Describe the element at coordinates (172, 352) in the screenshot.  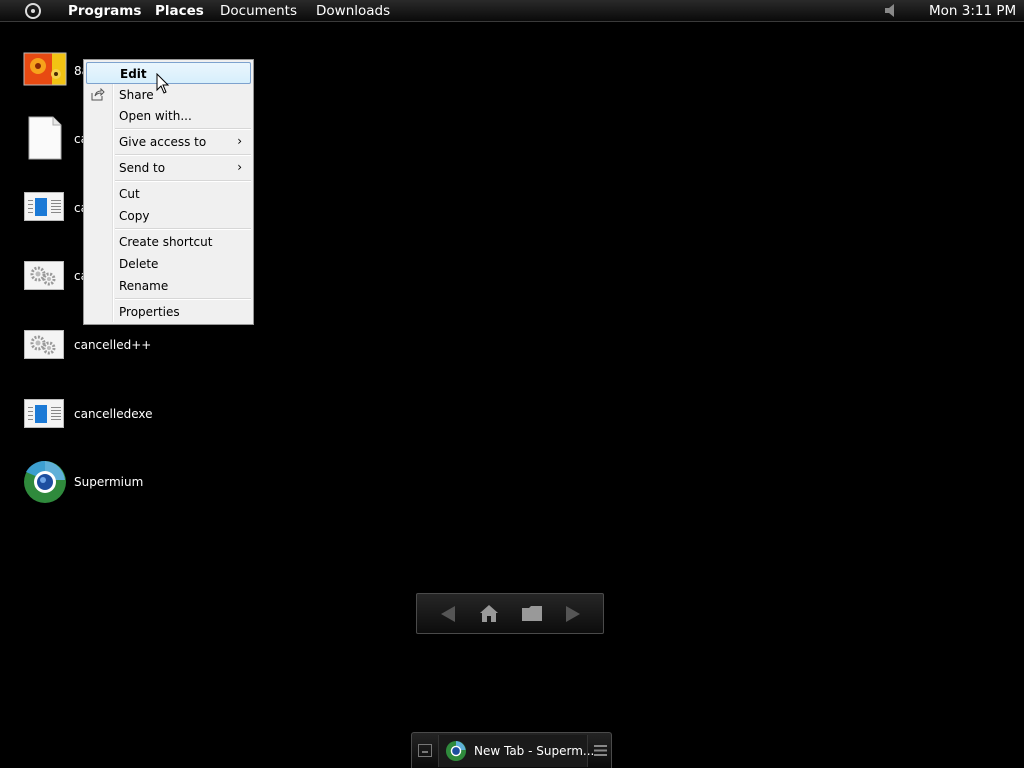
I see `desktop-icon-settings: cancelled++` at that location.